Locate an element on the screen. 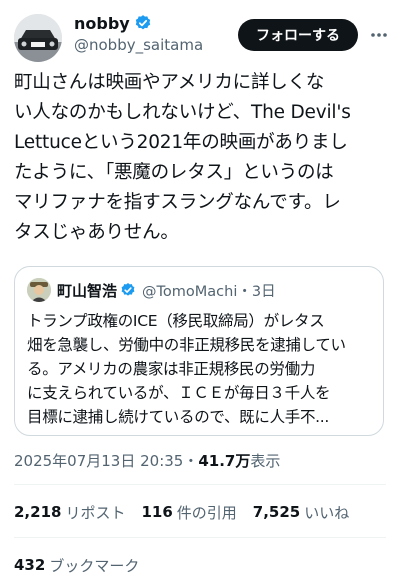  car-avatar-image is located at coordinates (38, 38).